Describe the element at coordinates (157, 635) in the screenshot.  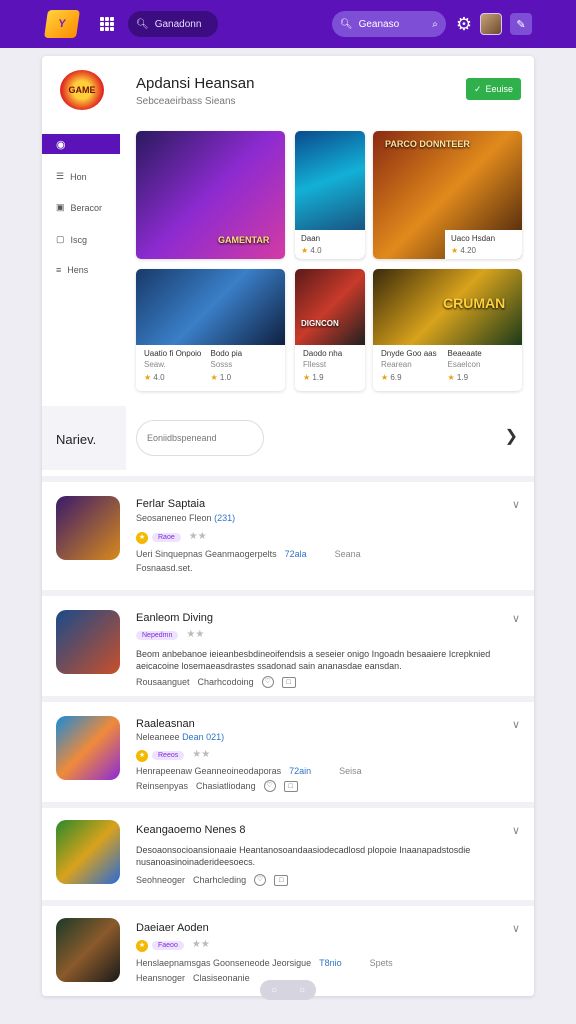
I see `genre-tag: Nepedmn` at that location.